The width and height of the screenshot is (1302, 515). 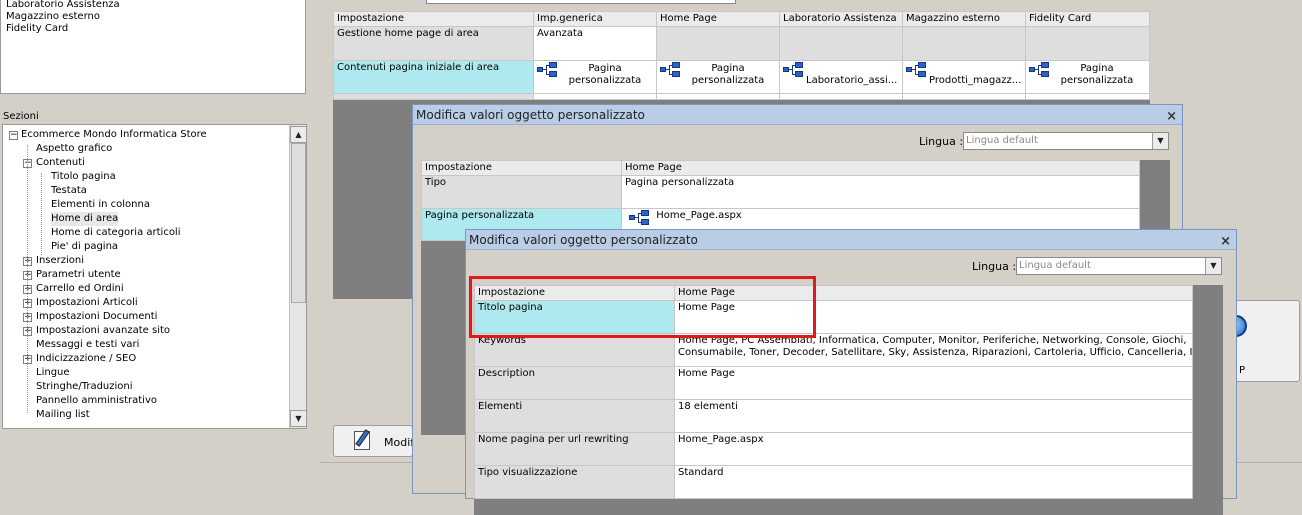 What do you see at coordinates (298, 418) in the screenshot?
I see `scroll-down-button: ▼` at bounding box center [298, 418].